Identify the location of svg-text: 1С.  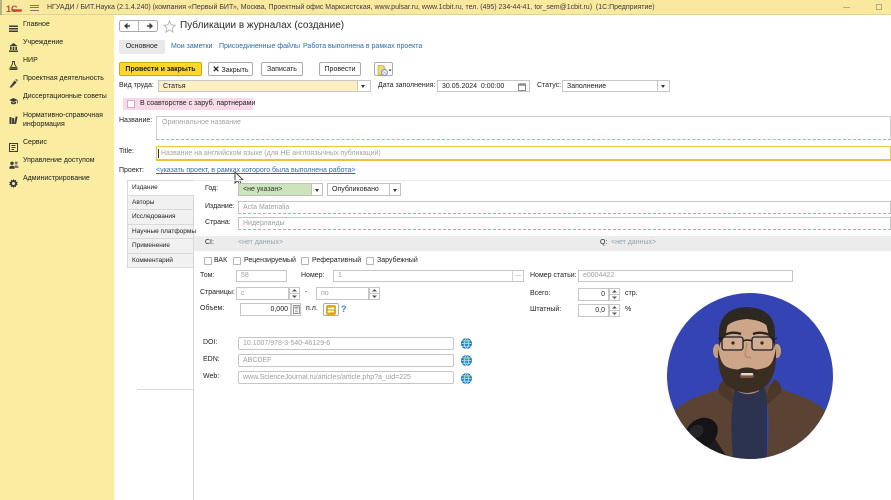
(12, 9).